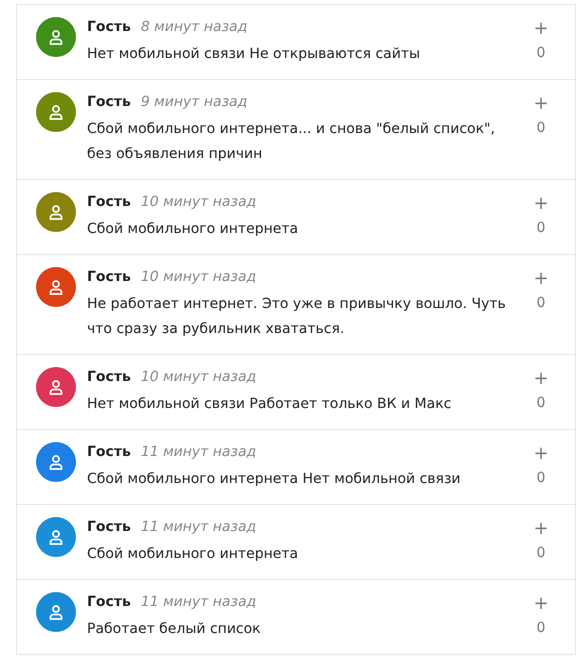  I want to click on comment-text: Не работает интернет. Это уже в привычку вошло. Чуть что сразу за рубильник хвататься., so click(297, 317).